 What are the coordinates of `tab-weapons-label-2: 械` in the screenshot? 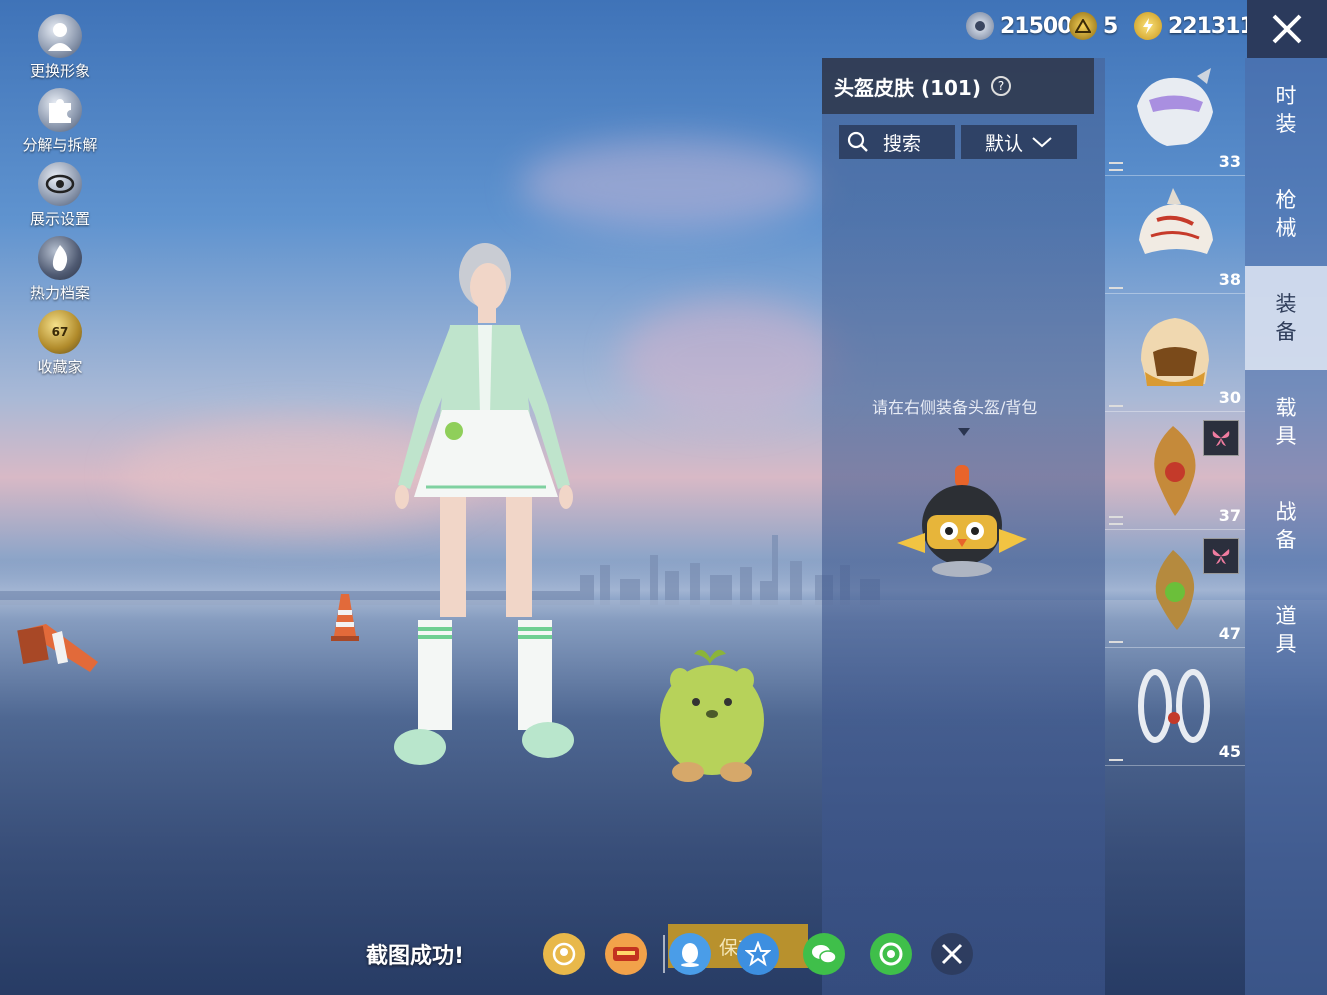 It's located at (1286, 228).